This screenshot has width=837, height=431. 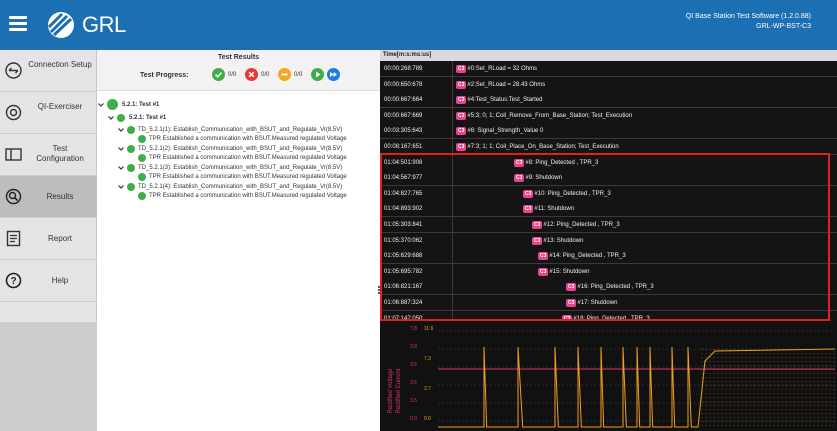 What do you see at coordinates (608, 84) in the screenshot?
I see `log-row: 00:00:650:678 C3 #2:Set_RLoad = 28.43 Ohms` at bounding box center [608, 84].